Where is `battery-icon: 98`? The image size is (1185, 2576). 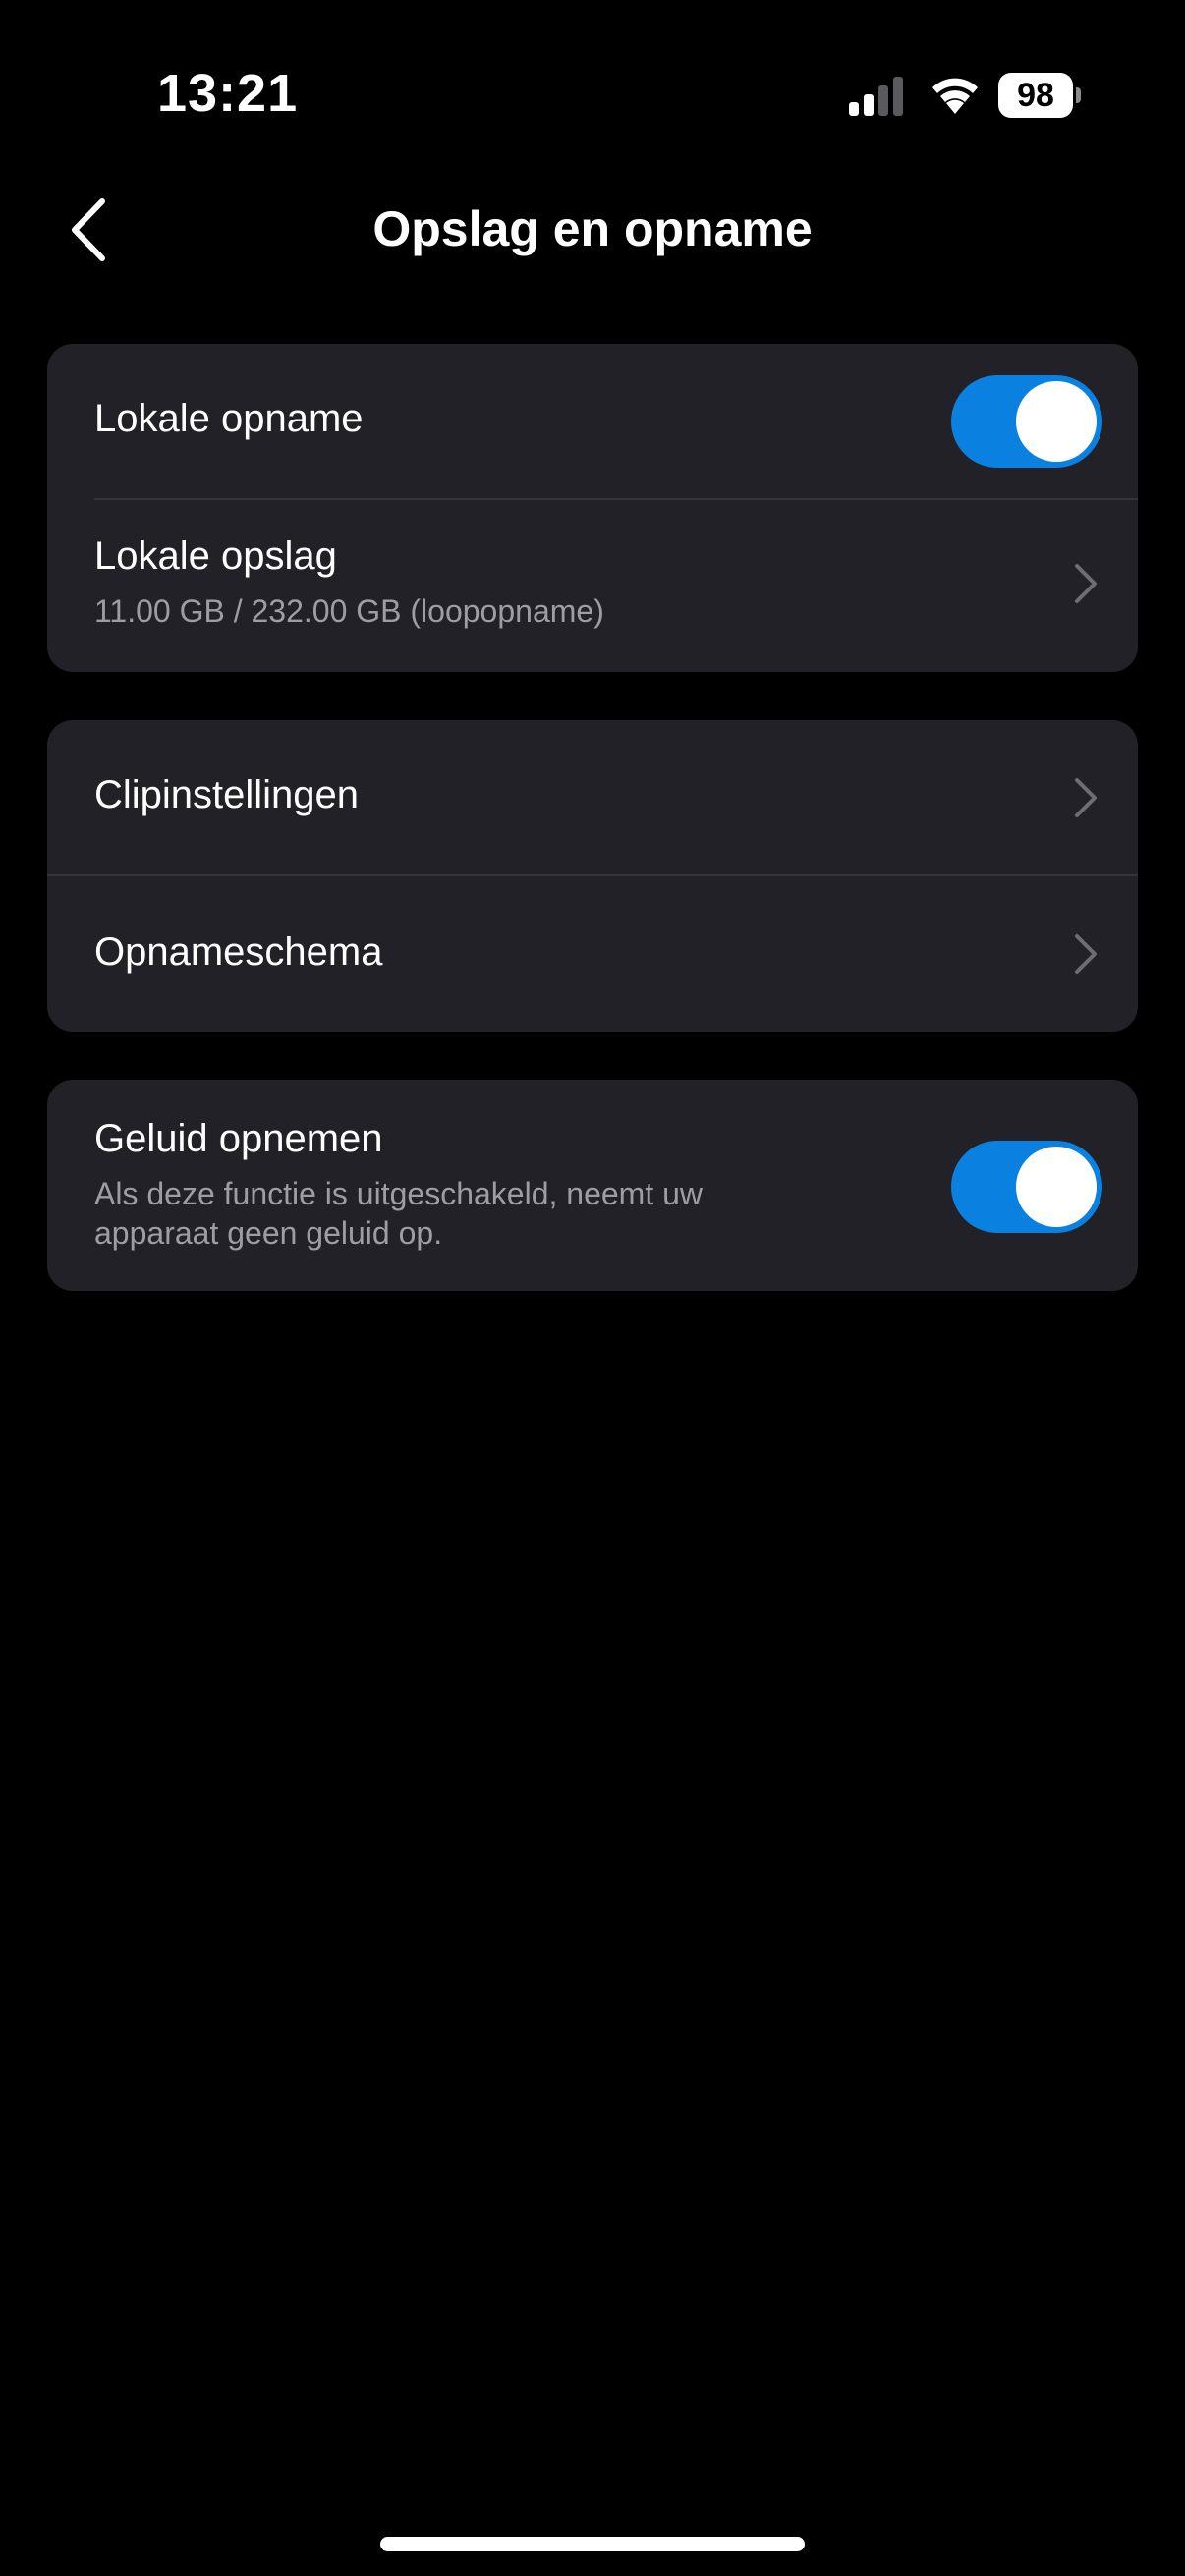 battery-icon: 98 is located at coordinates (1040, 95).